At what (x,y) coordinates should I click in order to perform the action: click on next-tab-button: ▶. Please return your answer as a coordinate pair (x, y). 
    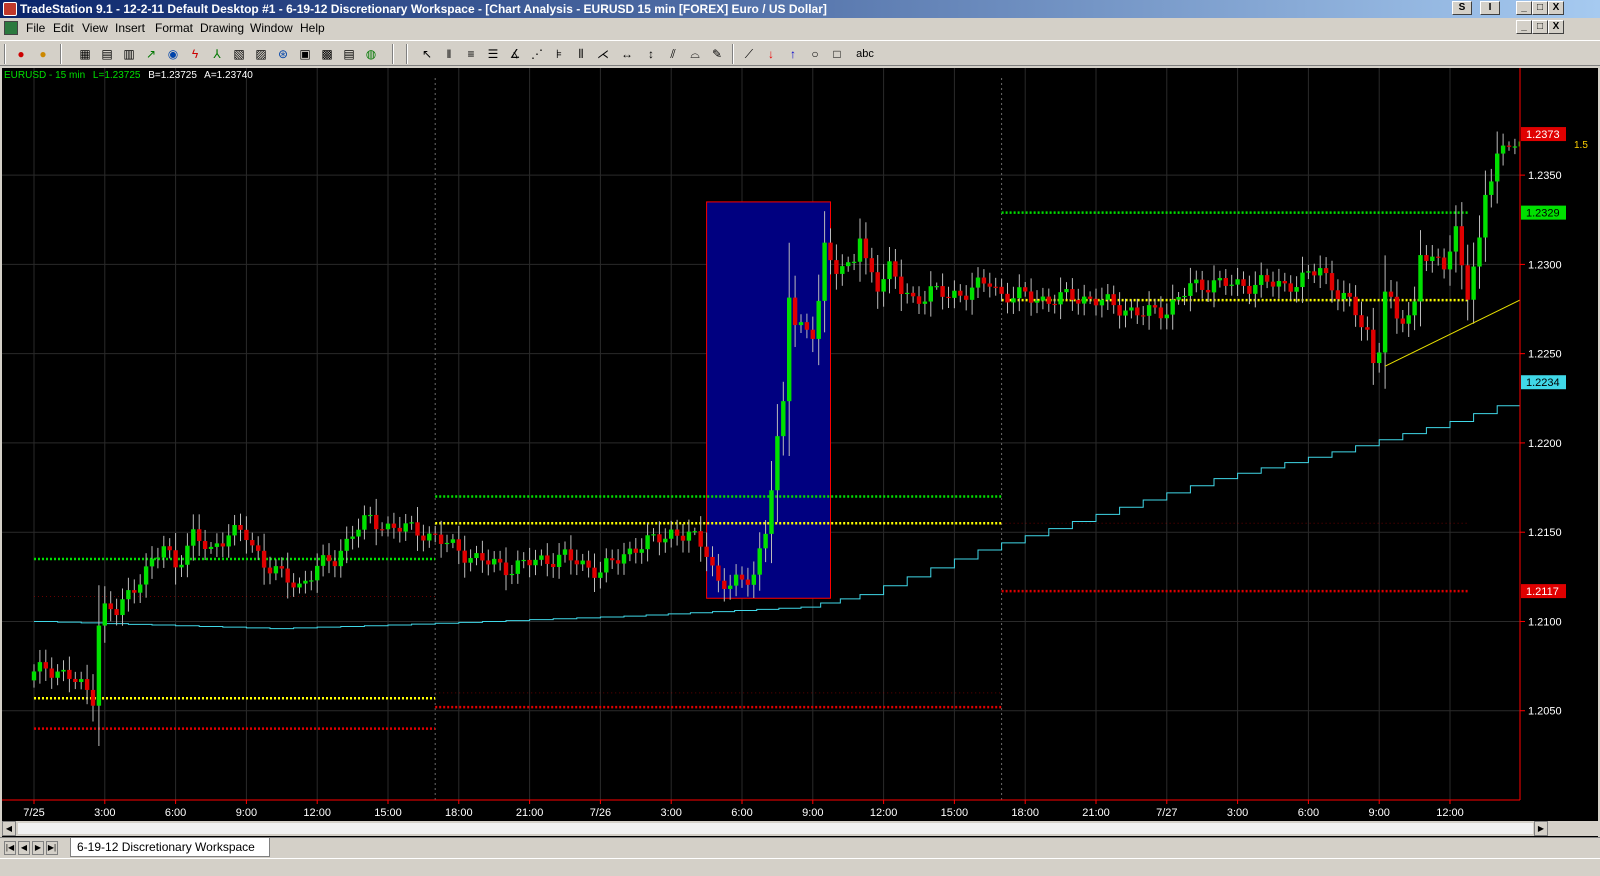
    Looking at the image, I should click on (38, 848).